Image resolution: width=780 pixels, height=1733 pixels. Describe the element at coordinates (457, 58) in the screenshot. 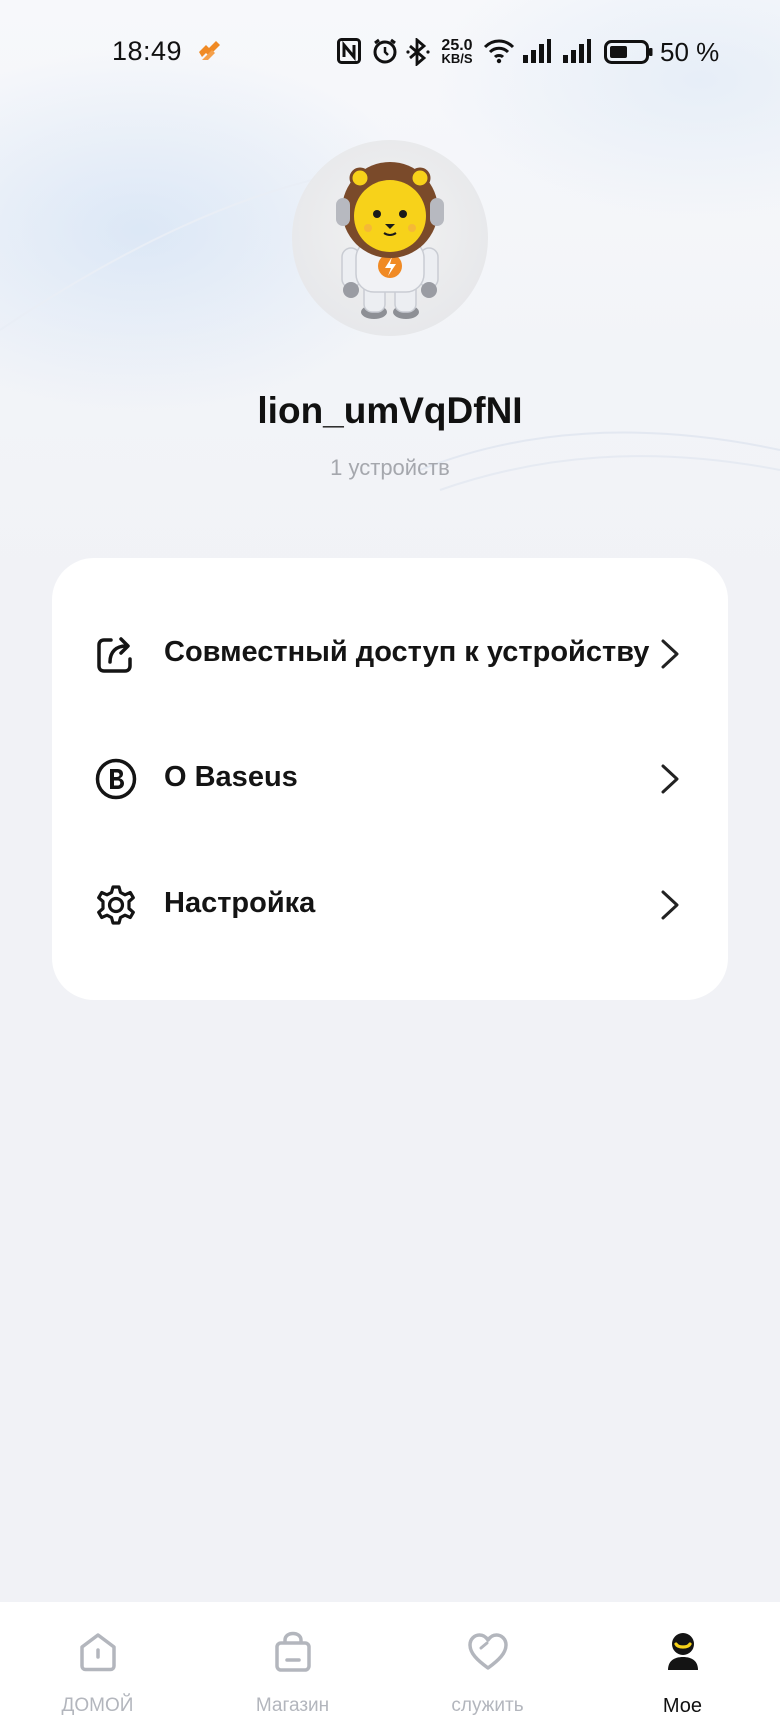

I see `network-speed-unit: KB/S` at that location.